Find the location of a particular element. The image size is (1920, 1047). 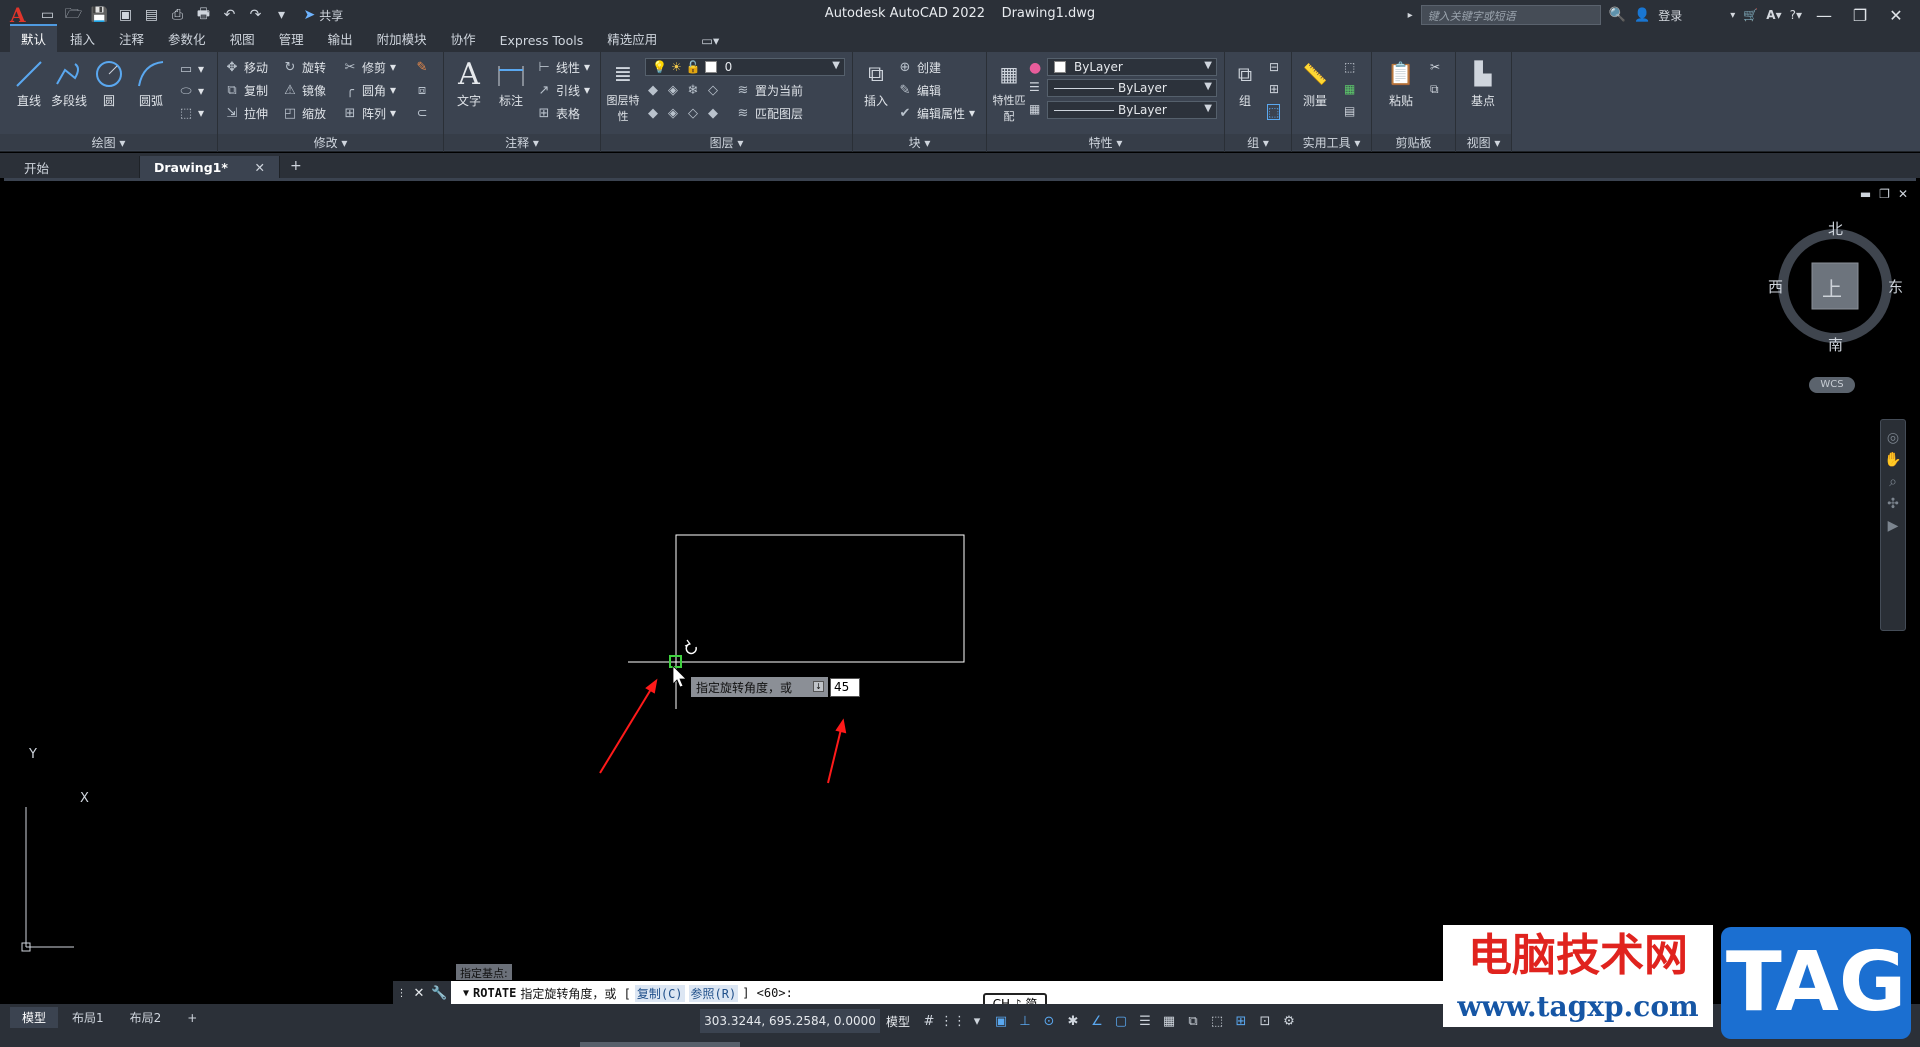

cancel-command-icon: ✕ is located at coordinates (418, 993).